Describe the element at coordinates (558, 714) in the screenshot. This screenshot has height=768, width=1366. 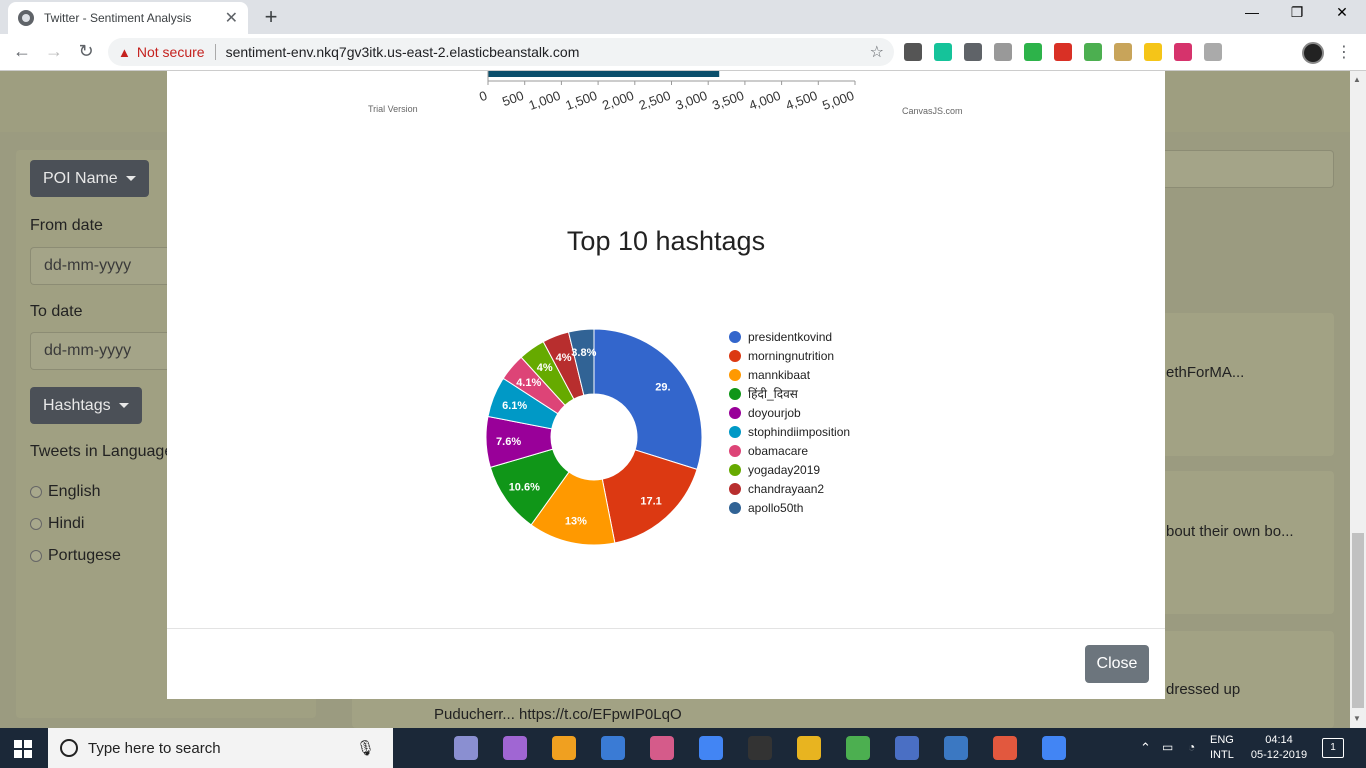
I see `tweet-snippet: Puducherr... https://t.co/EFpwIP0LqO` at that location.